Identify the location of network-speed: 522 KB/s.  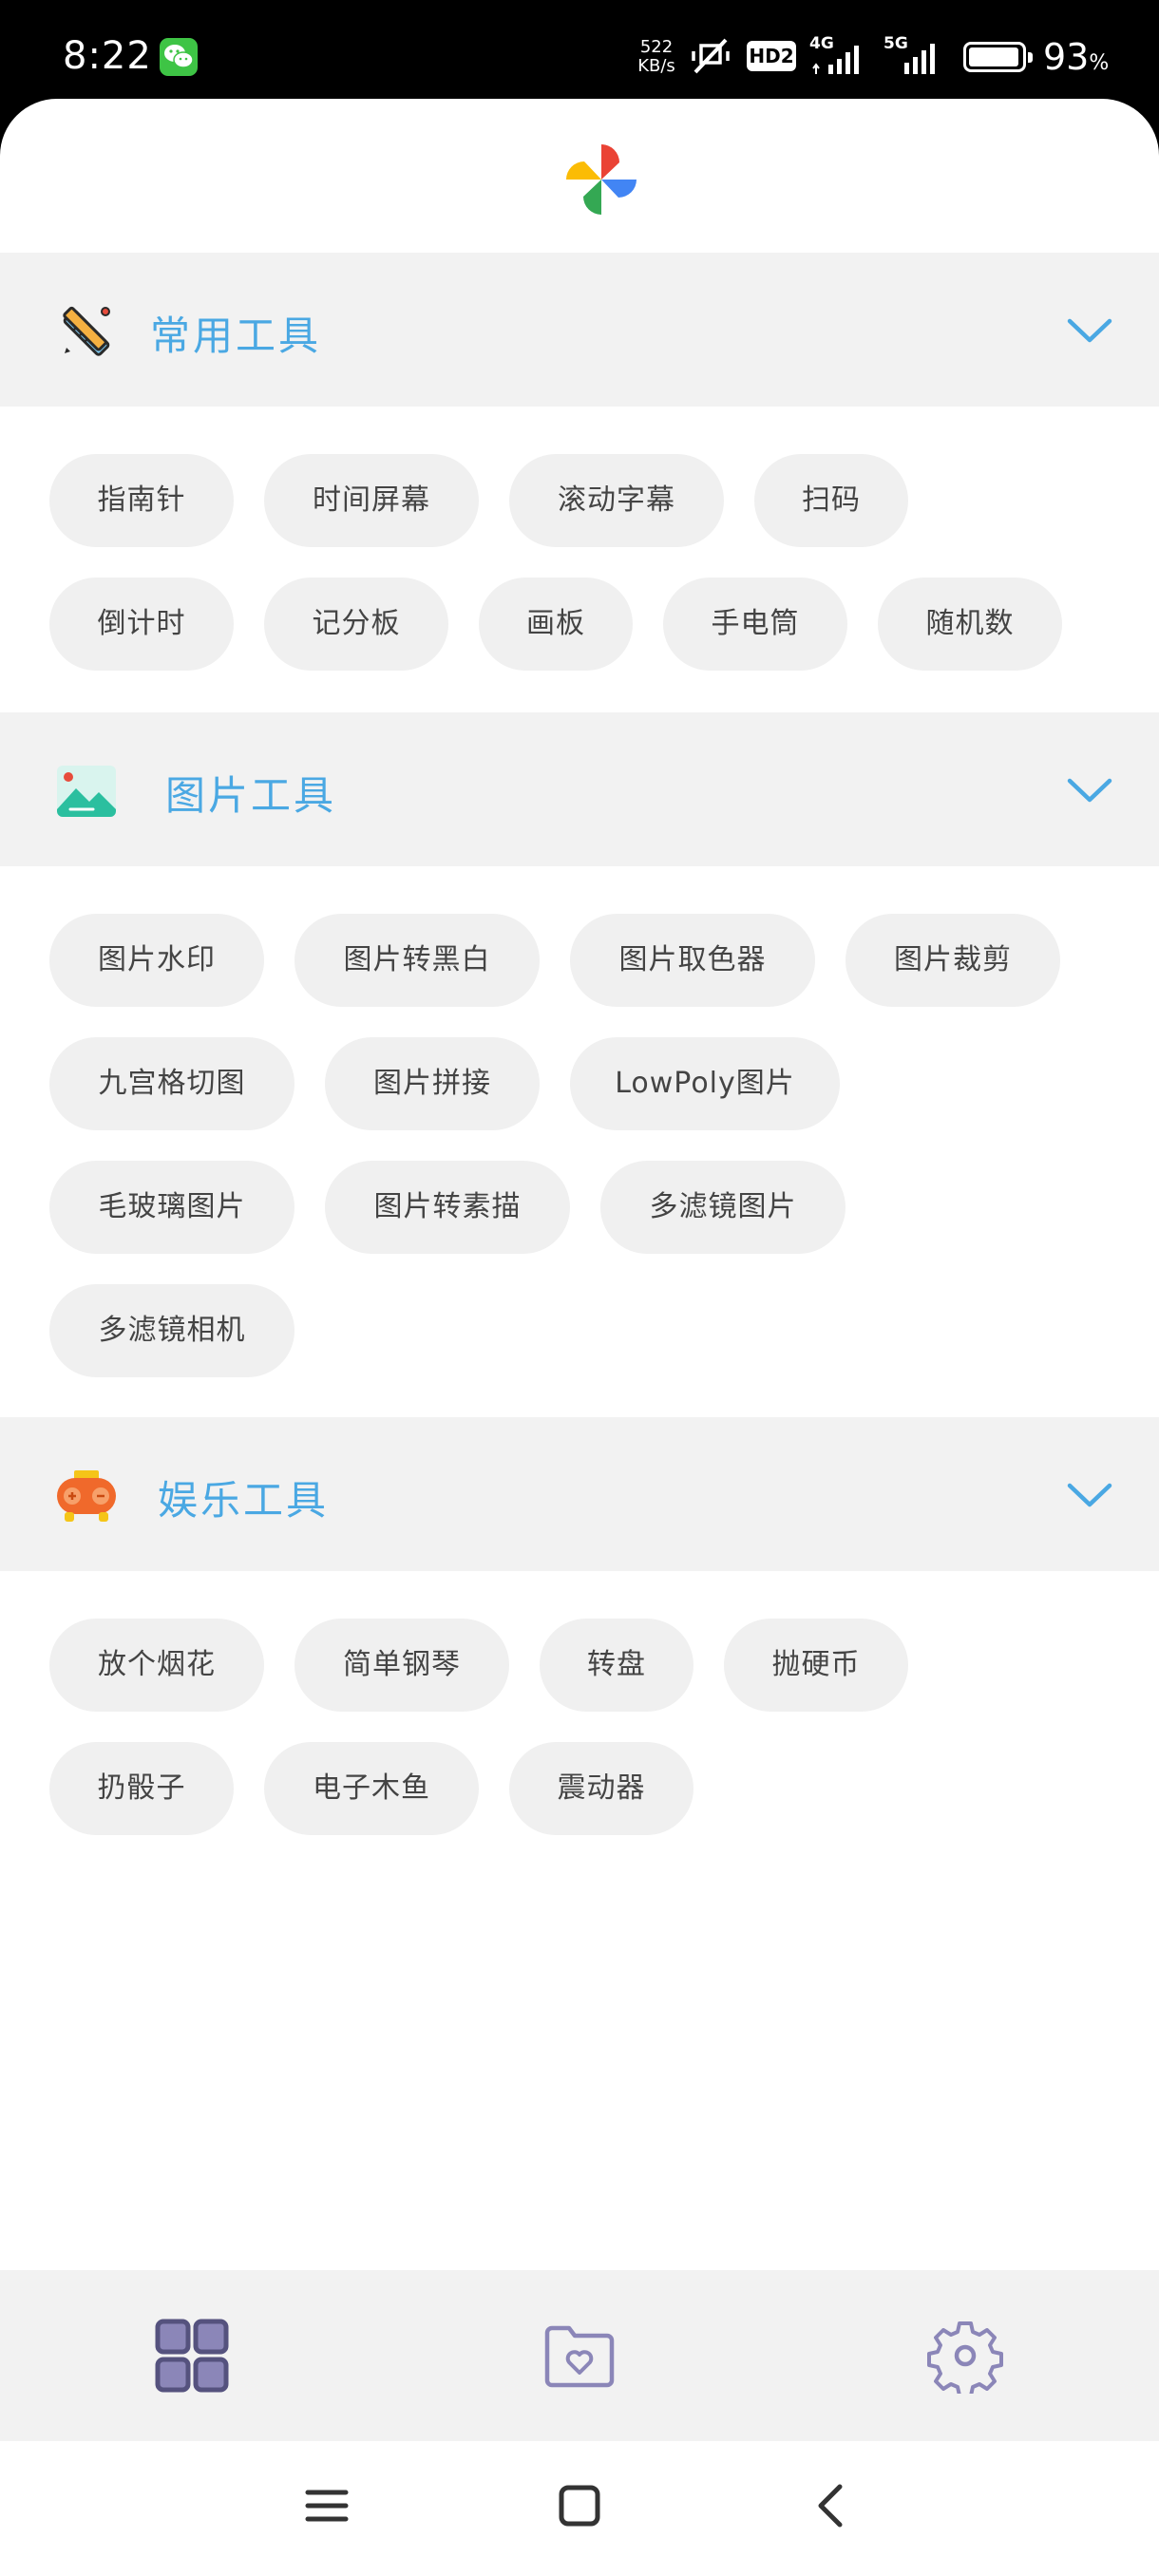
(656, 57).